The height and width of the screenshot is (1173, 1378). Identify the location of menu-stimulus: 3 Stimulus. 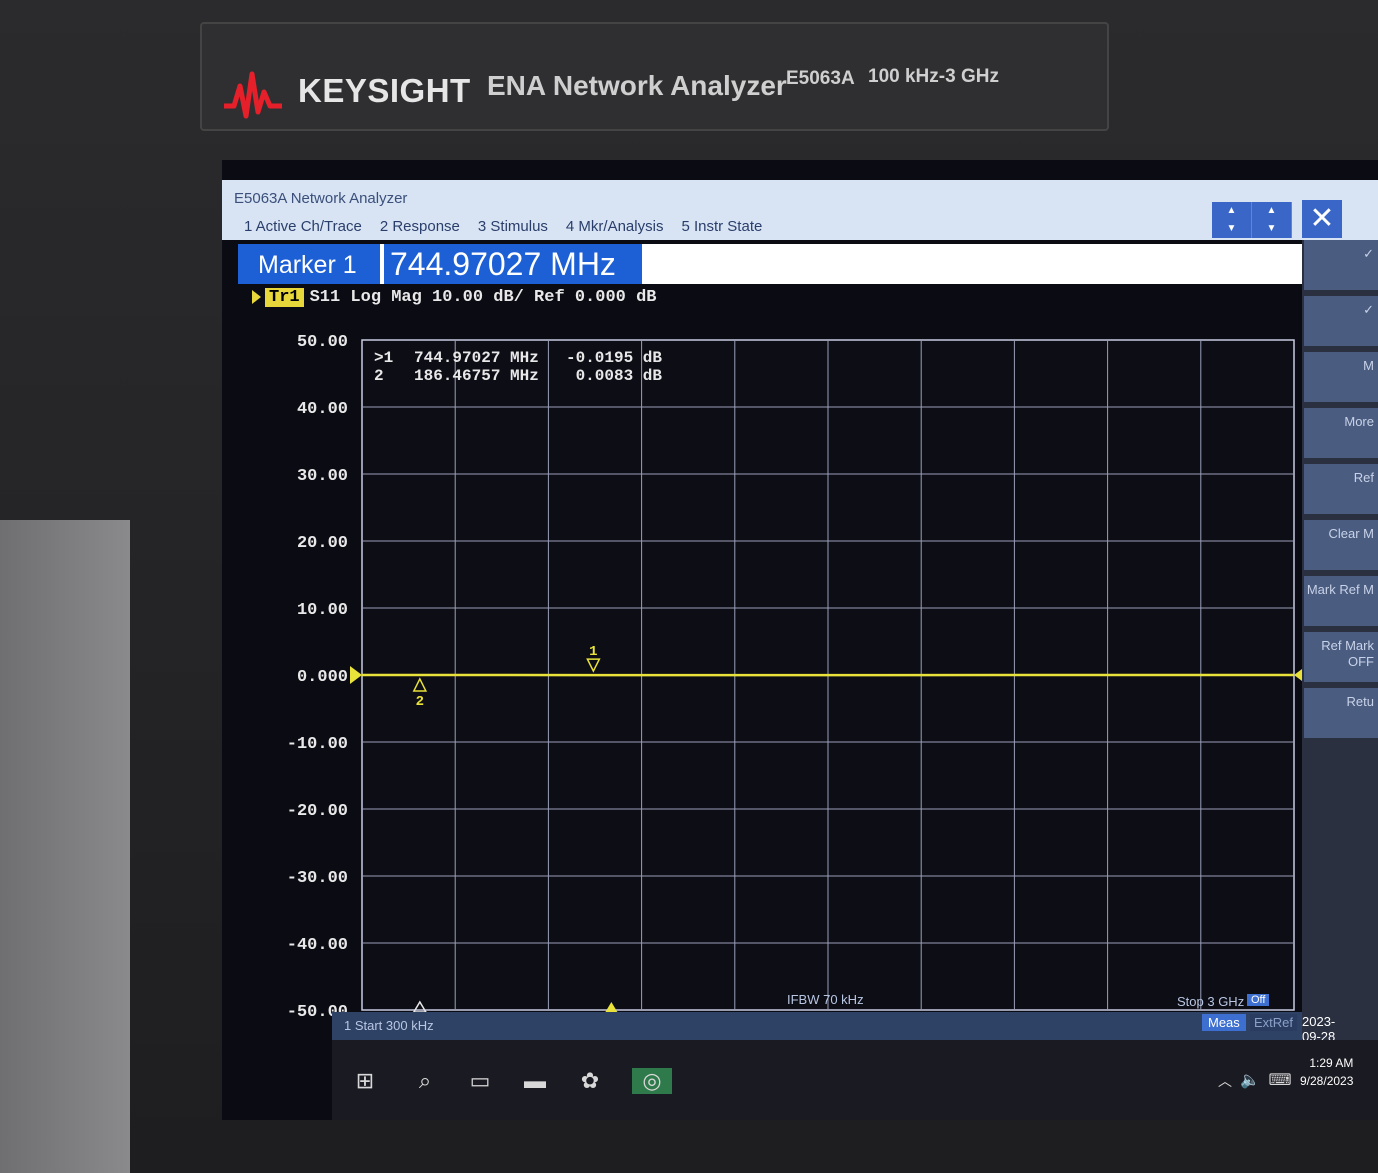
(513, 226).